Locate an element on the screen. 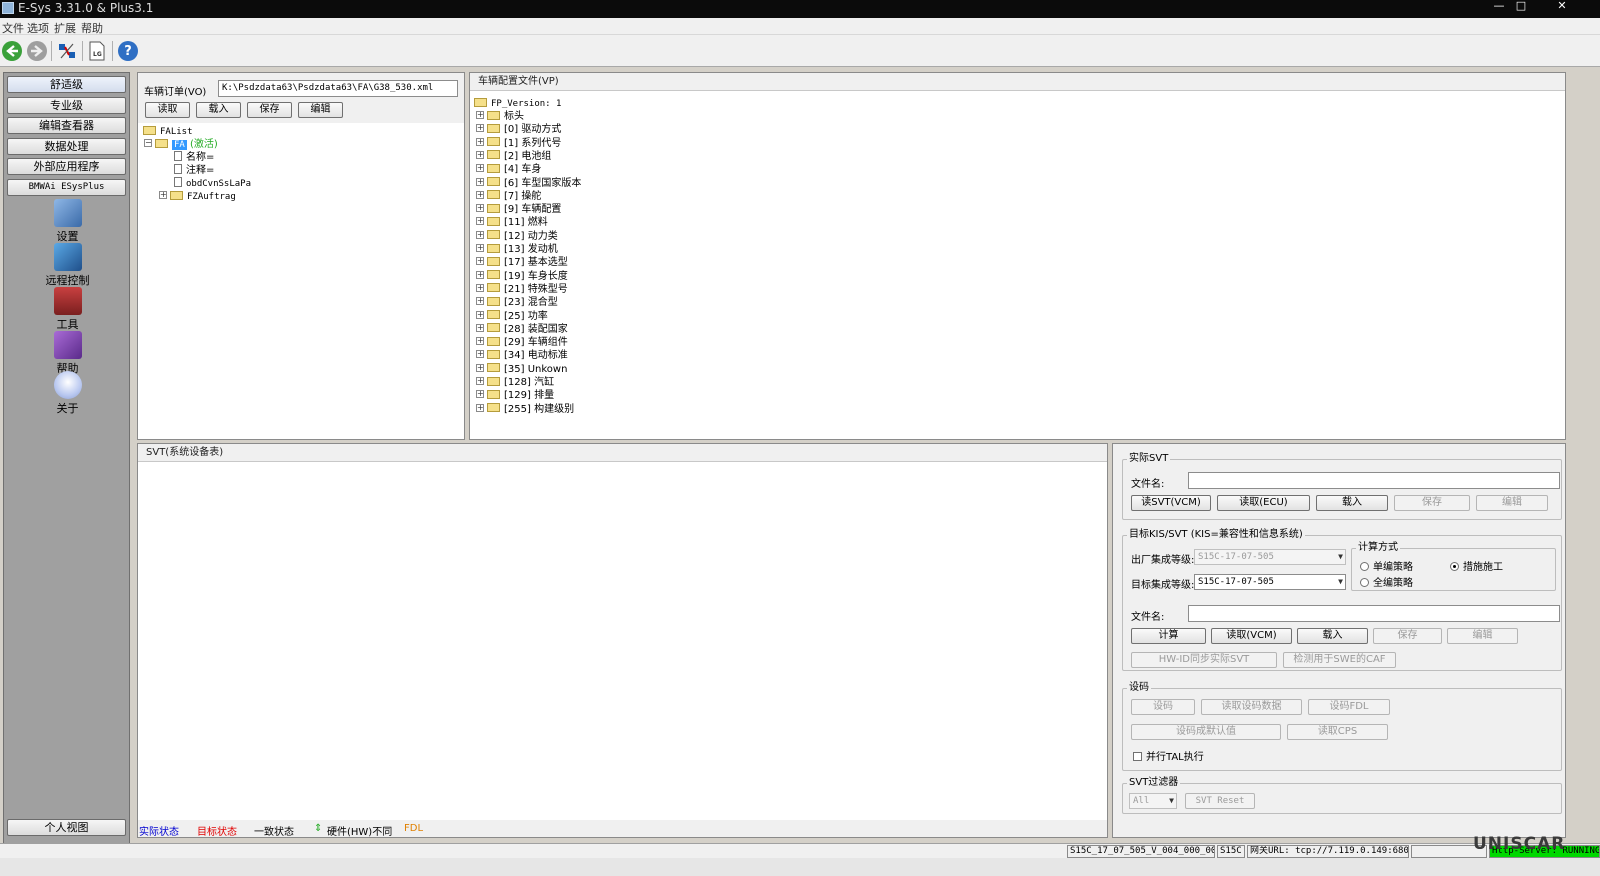 The height and width of the screenshot is (876, 1600). tree-node-fzauftrag: + FZAuftrag is located at coordinates (197, 196).